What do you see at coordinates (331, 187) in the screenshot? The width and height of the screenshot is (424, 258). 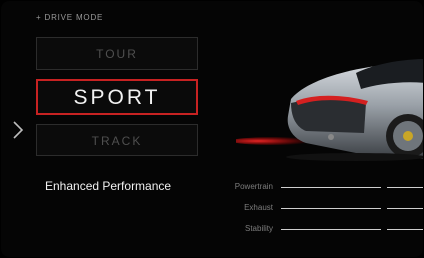 I see `metric-bar-powertrain` at bounding box center [331, 187].